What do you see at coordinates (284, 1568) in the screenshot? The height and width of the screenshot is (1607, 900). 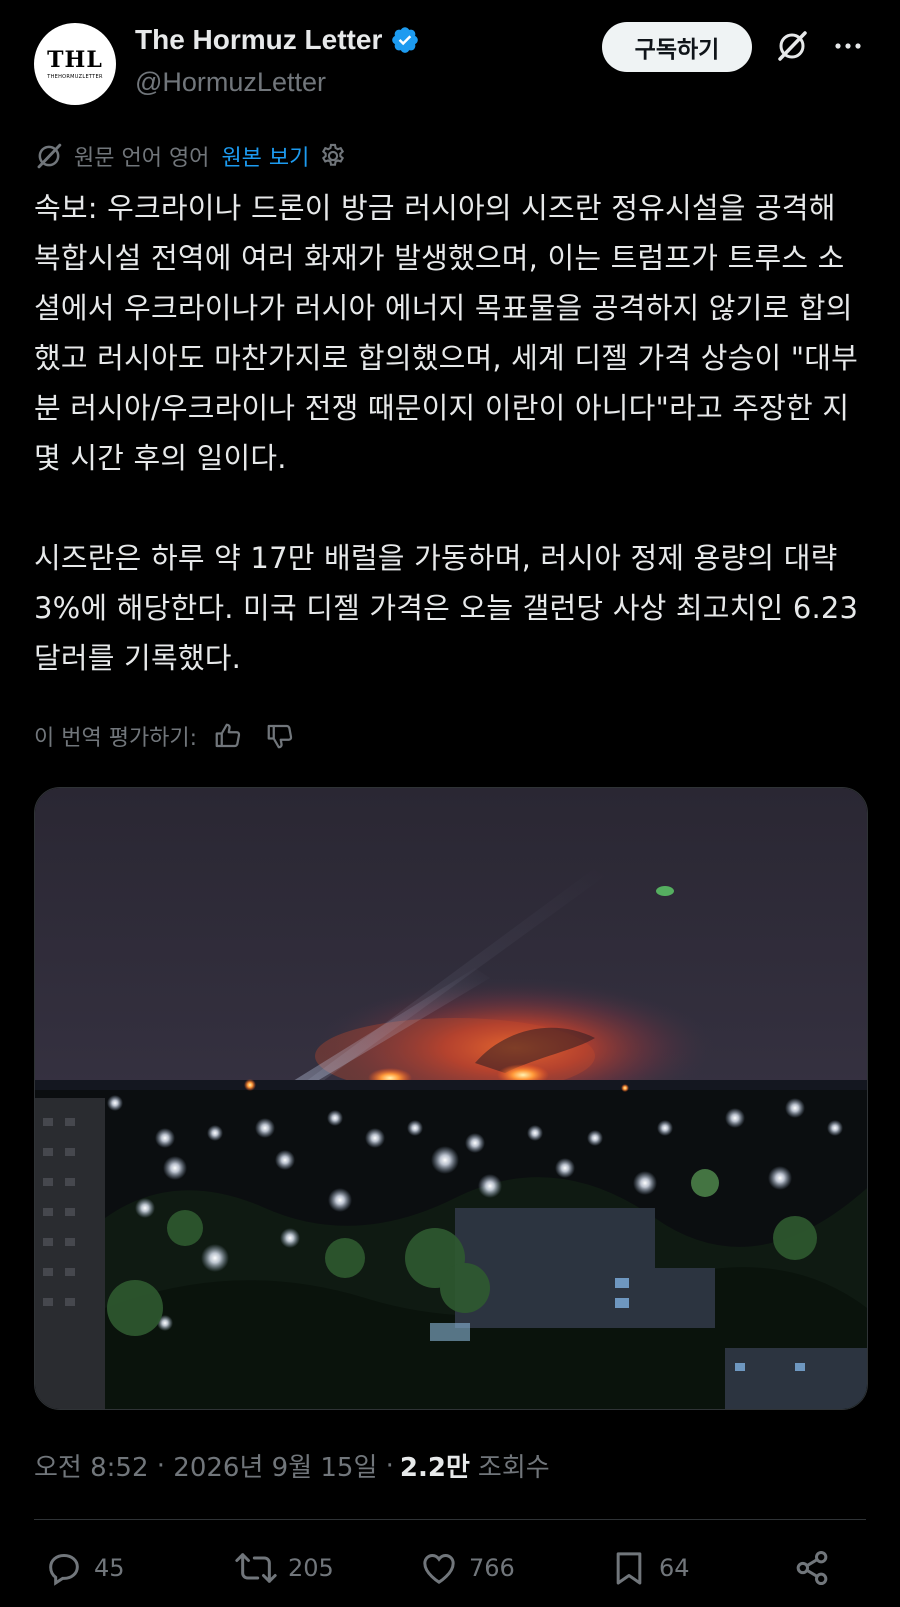 I see `repost-button: 205` at bounding box center [284, 1568].